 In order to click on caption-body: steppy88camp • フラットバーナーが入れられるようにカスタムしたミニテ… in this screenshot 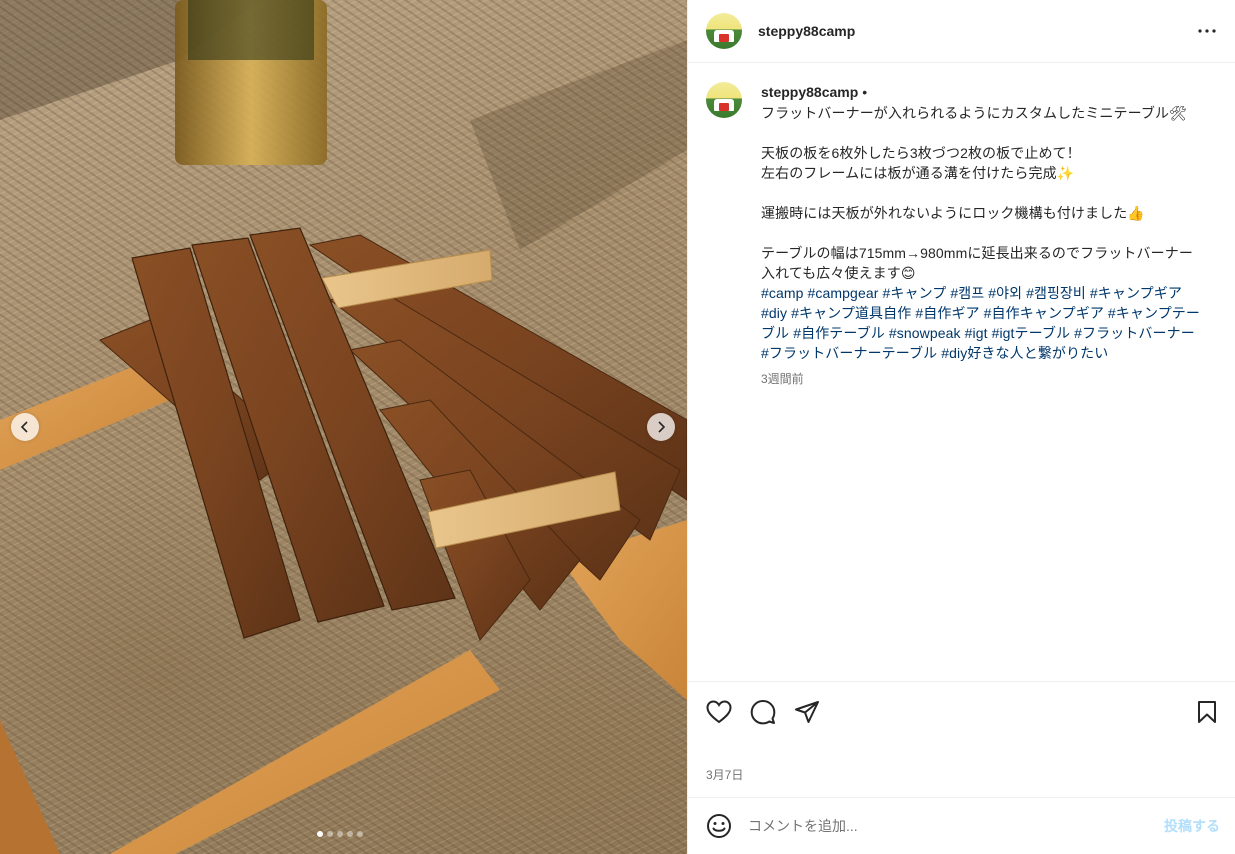, I will do `click(981, 235)`.